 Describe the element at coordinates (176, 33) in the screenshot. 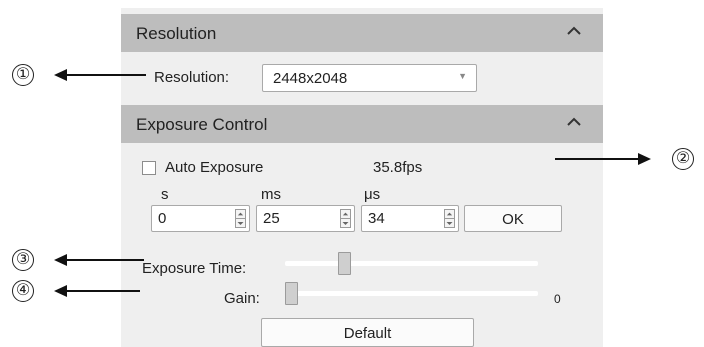

I see `resolution-section-title: Resolution` at that location.